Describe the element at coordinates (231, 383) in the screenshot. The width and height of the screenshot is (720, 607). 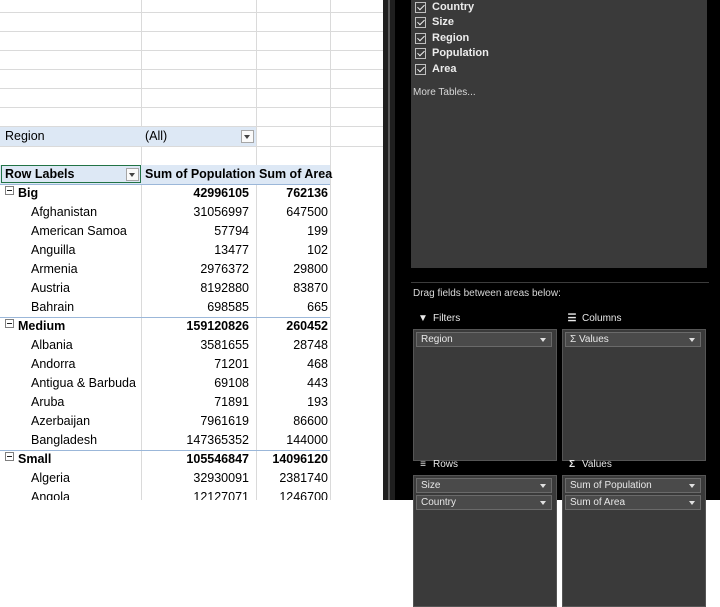
I see `population-value: 69108` at that location.